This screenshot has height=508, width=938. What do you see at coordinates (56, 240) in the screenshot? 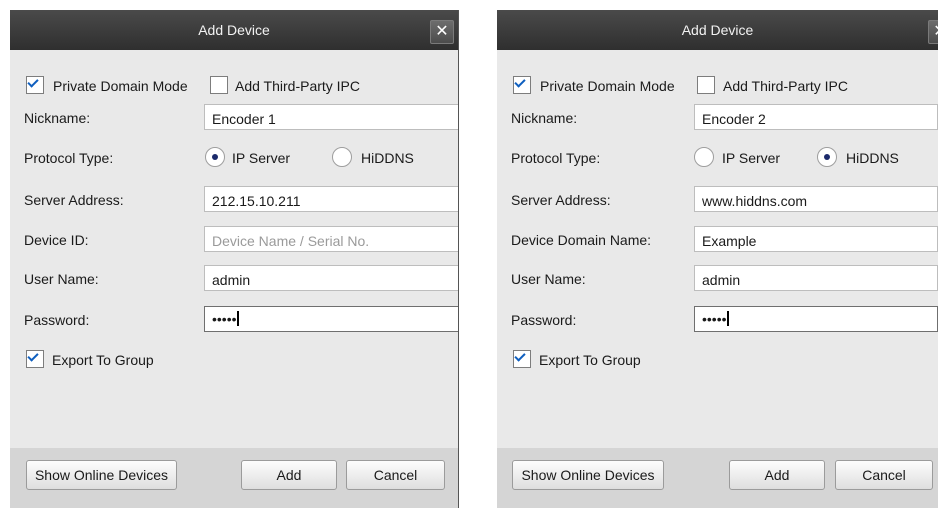
I see `device-id-label: Device ID:` at bounding box center [56, 240].